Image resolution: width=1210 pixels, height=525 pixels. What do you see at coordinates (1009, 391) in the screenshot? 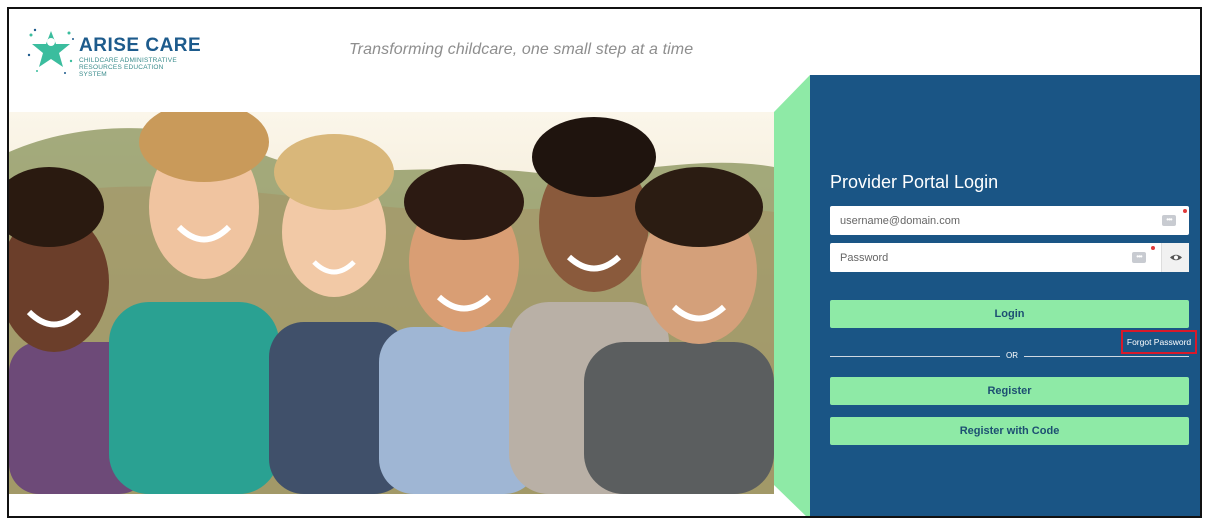
I see `register-button: Register` at bounding box center [1009, 391].